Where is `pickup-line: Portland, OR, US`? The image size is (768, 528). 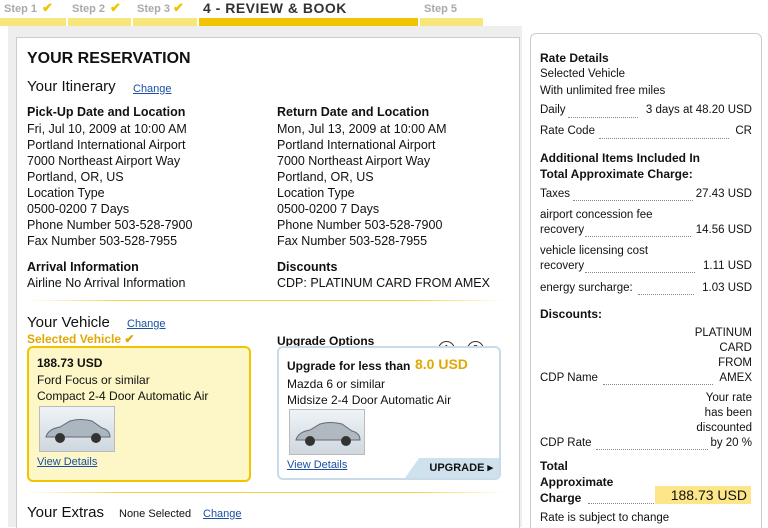
pickup-line: Portland, OR, US is located at coordinates (75, 177).